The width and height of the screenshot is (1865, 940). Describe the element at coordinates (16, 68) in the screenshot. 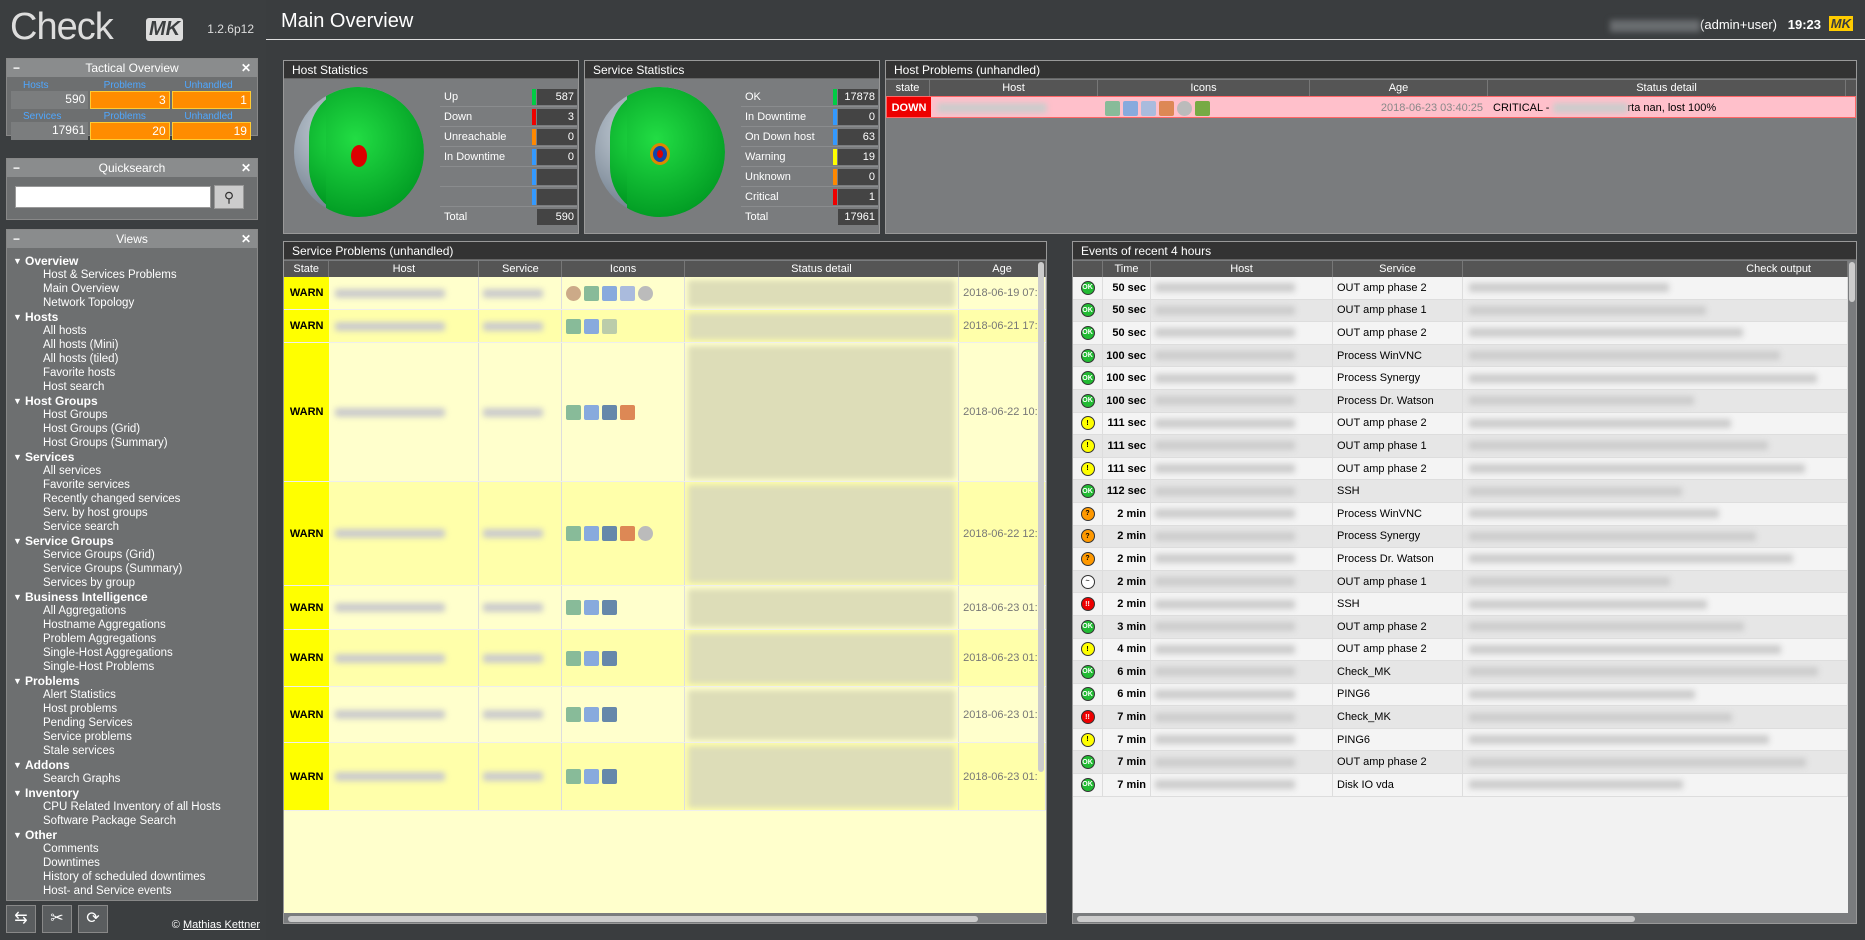

I see `minimize-icon: −` at that location.